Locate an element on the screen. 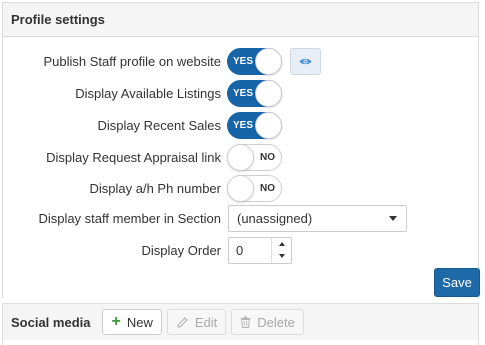  ah-phone-toggle: NO is located at coordinates (254, 188).